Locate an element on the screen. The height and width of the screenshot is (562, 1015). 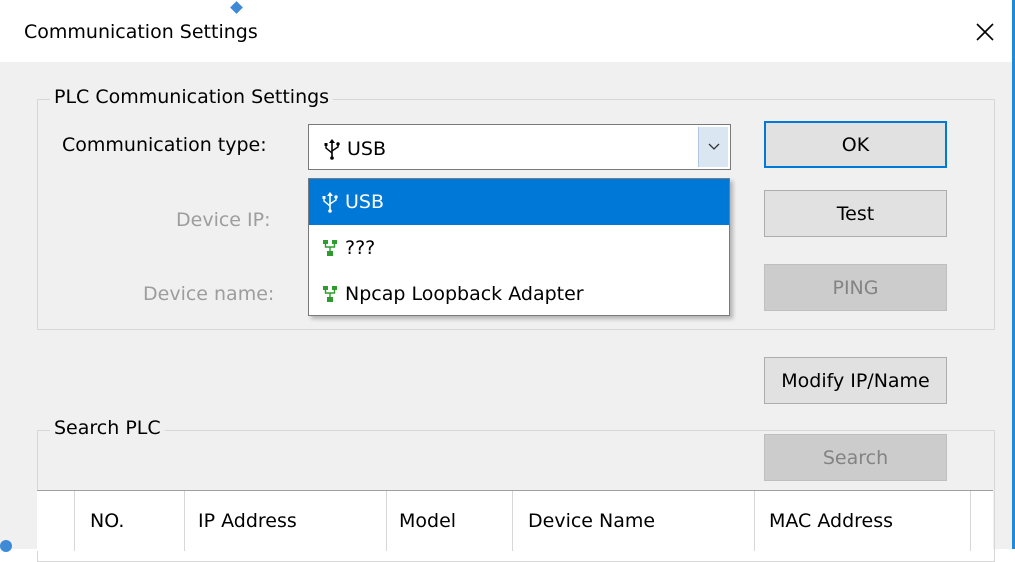
modify-ip-name-button: Modify IP/Name is located at coordinates (855, 380).